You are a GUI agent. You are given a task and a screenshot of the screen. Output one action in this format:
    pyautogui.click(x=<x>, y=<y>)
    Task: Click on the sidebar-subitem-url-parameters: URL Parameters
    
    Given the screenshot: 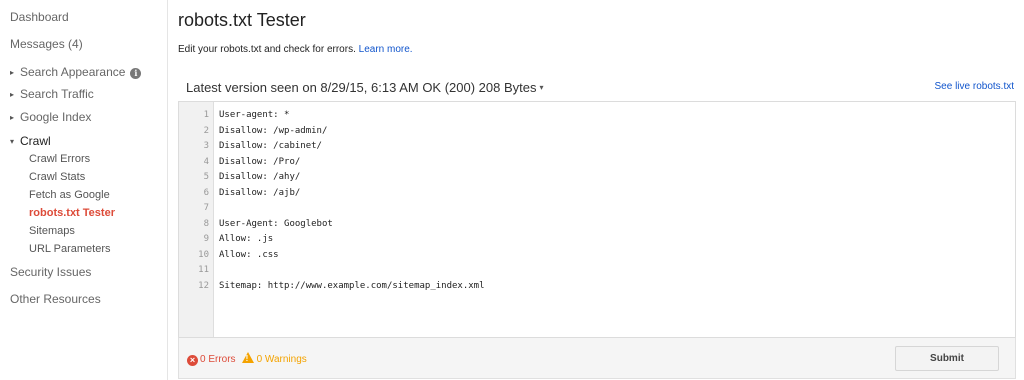 What is the action you would take?
    pyautogui.click(x=70, y=249)
    